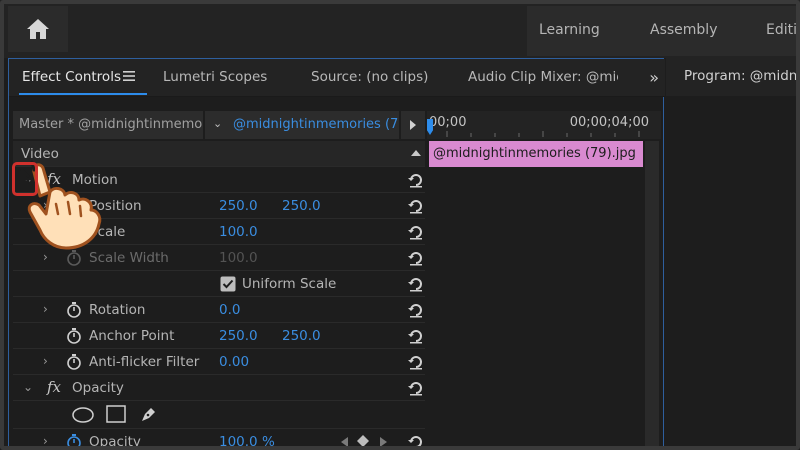 This screenshot has height=450, width=800. I want to click on anti-flicker-row: › Anti-flicker Filter 0.00, so click(219, 362).